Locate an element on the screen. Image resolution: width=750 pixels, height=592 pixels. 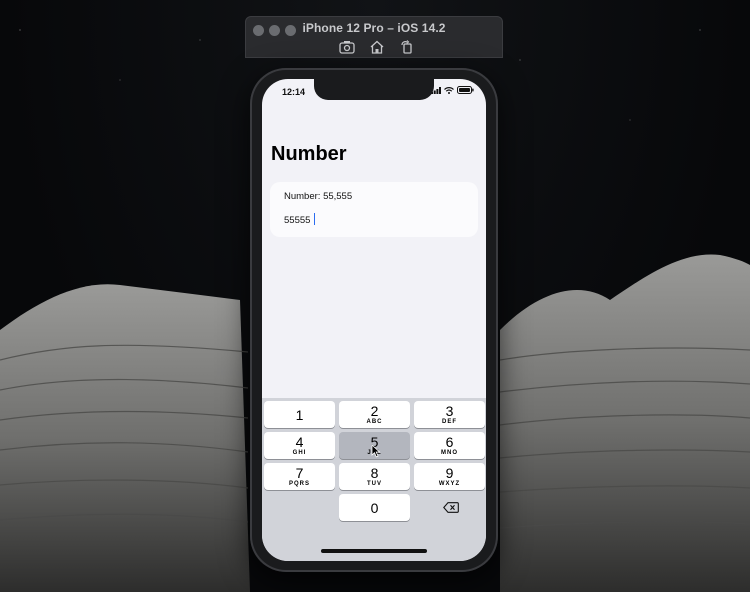
home-indicator is located at coordinates (374, 551).